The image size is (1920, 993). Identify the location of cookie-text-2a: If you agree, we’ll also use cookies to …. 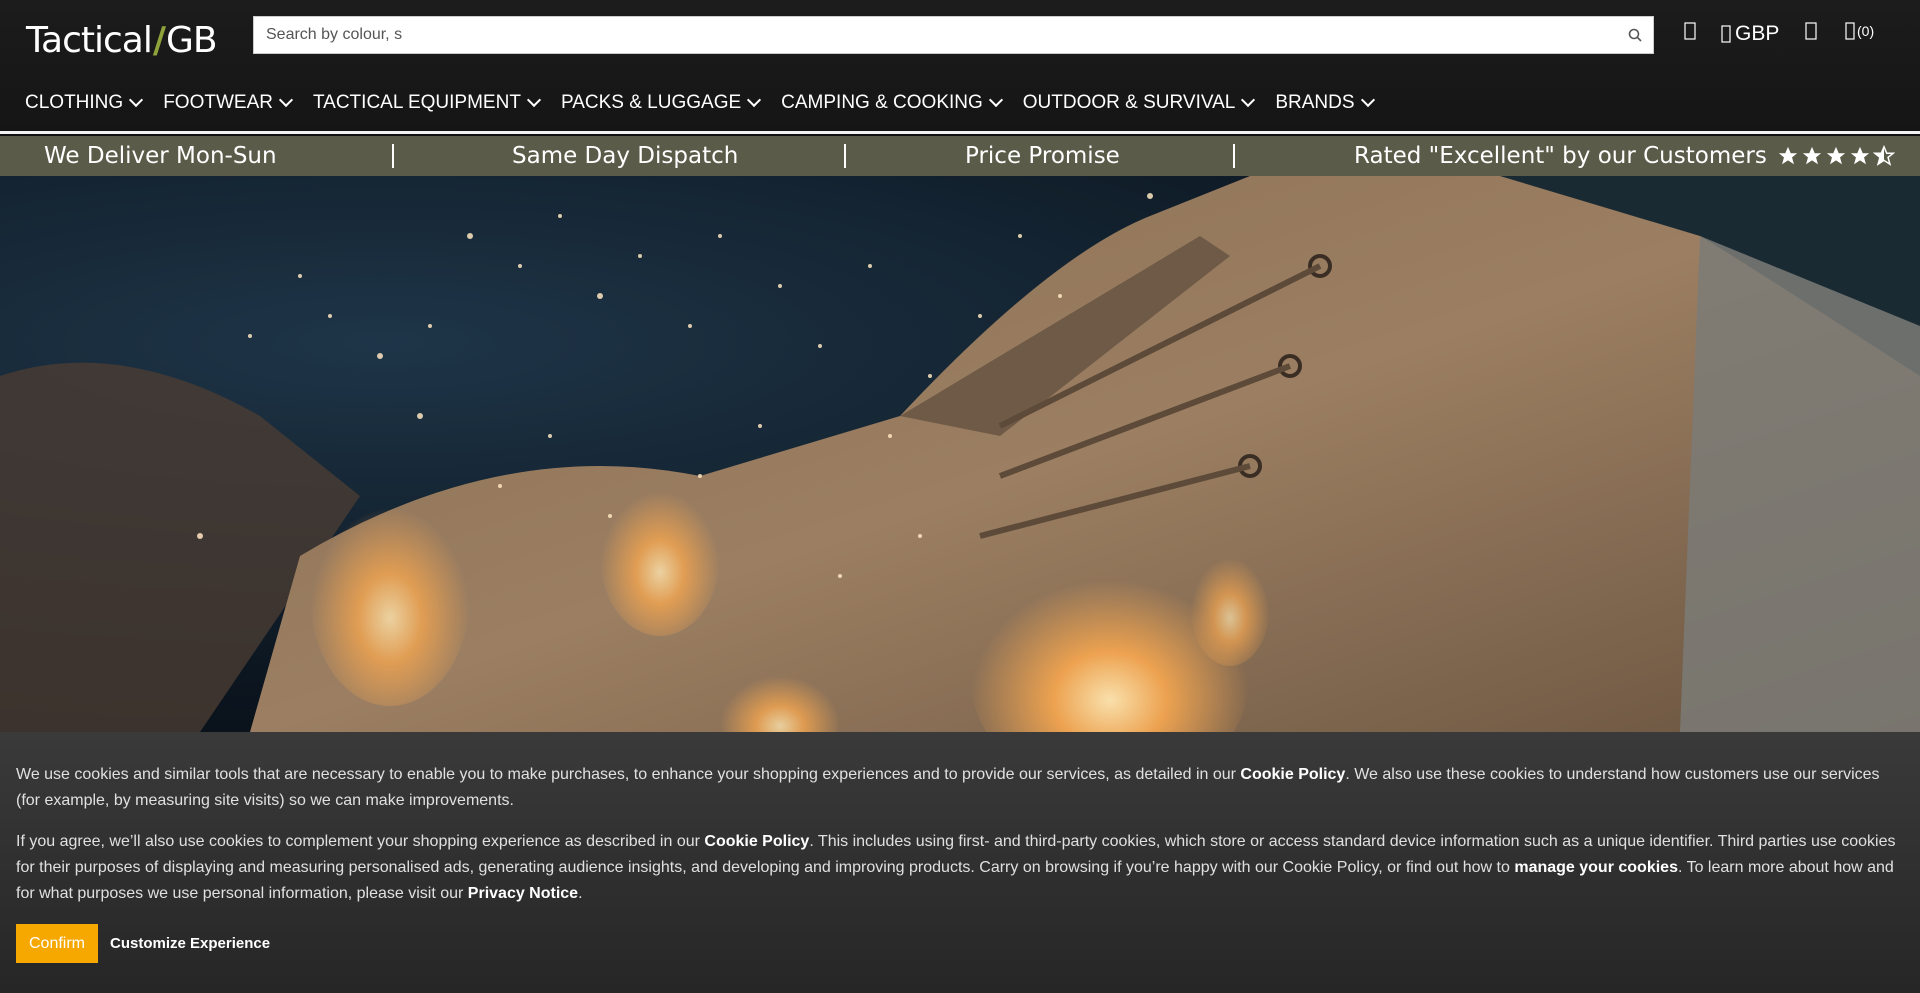
(360, 841).